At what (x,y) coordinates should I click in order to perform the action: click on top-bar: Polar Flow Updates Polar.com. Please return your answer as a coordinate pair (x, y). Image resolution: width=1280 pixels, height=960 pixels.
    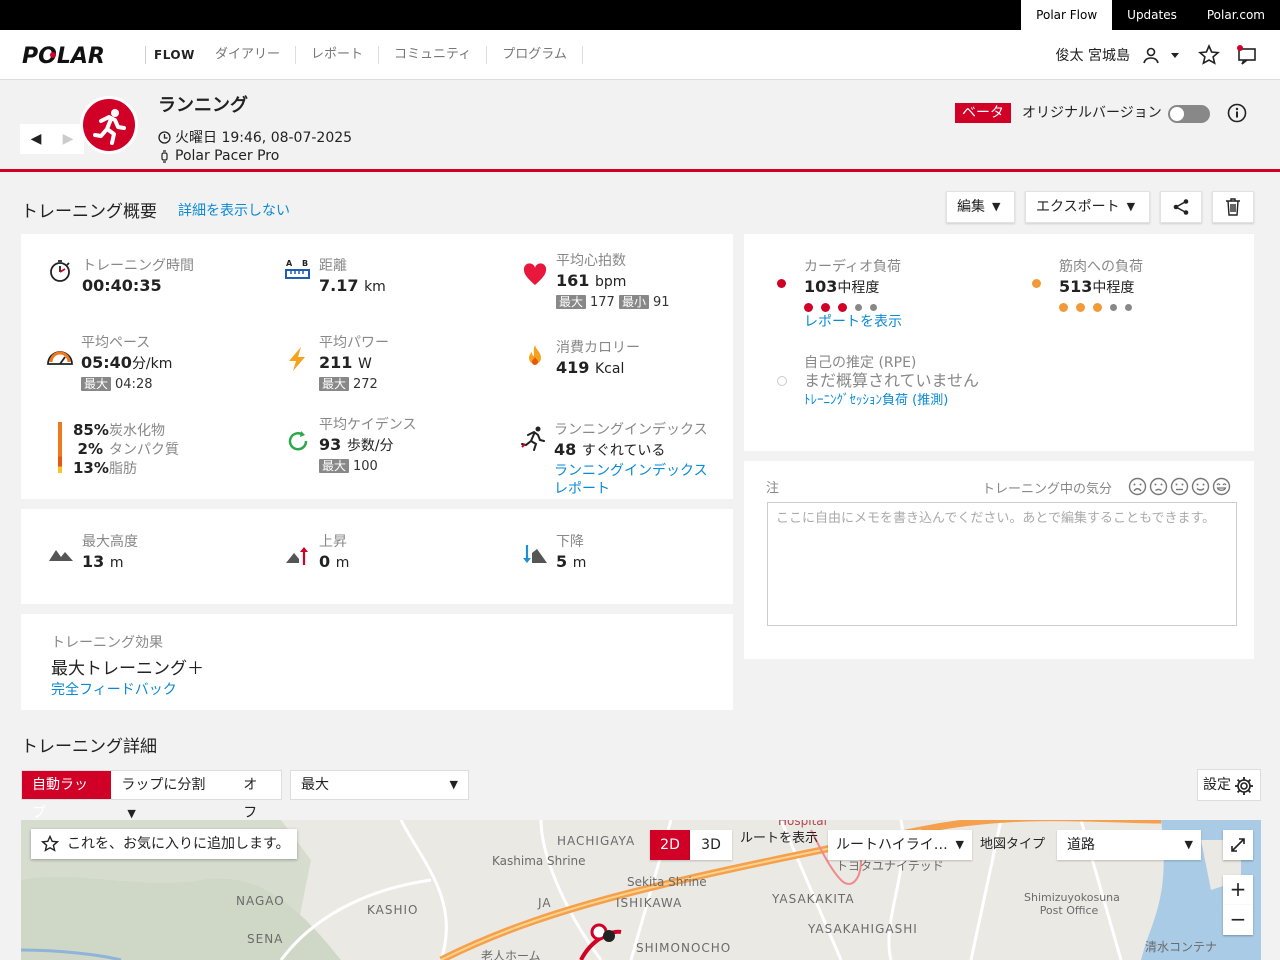
    Looking at the image, I should click on (640, 15).